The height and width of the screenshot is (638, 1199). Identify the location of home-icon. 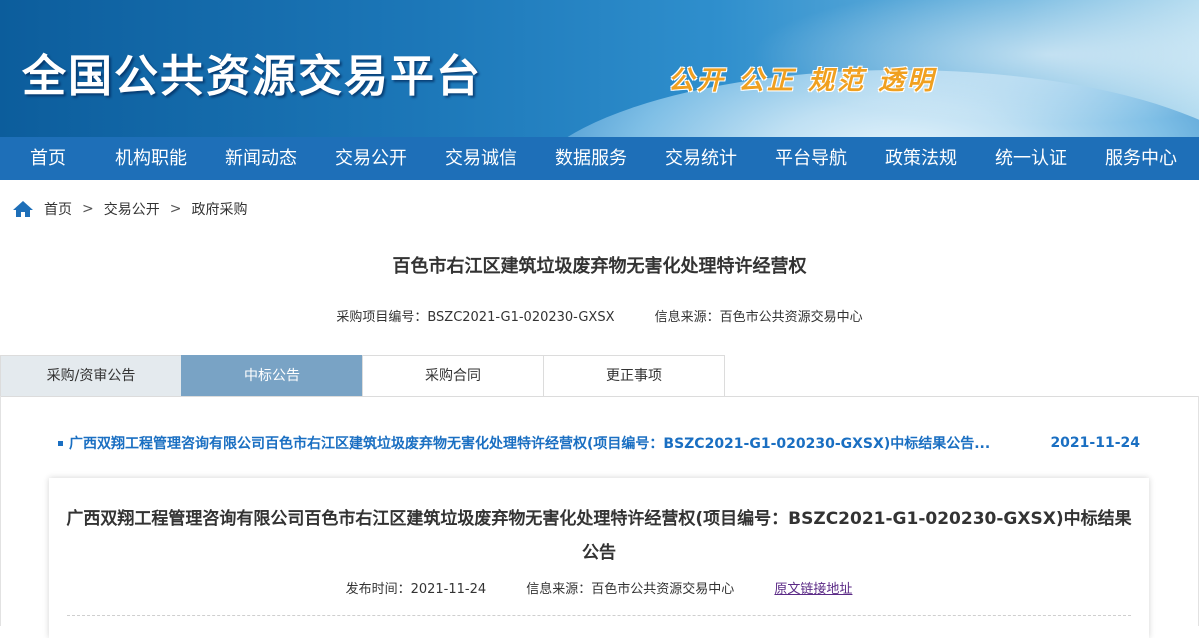
(23, 209).